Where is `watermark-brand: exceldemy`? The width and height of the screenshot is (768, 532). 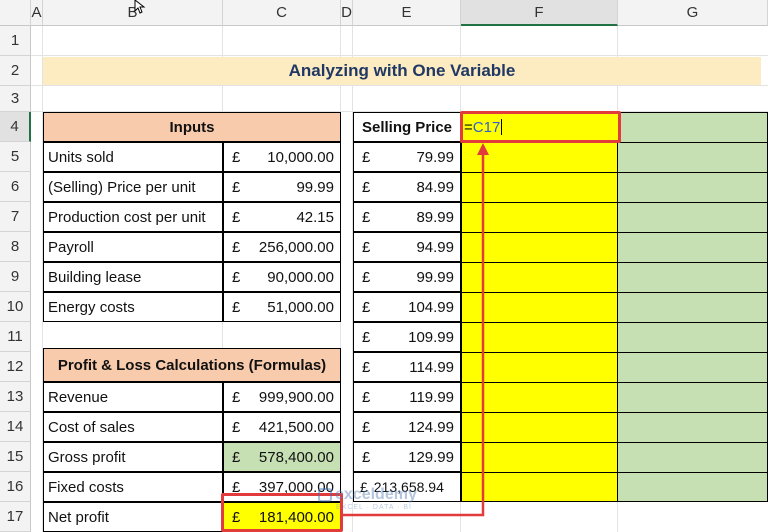 watermark-brand: exceldemy is located at coordinates (376, 494).